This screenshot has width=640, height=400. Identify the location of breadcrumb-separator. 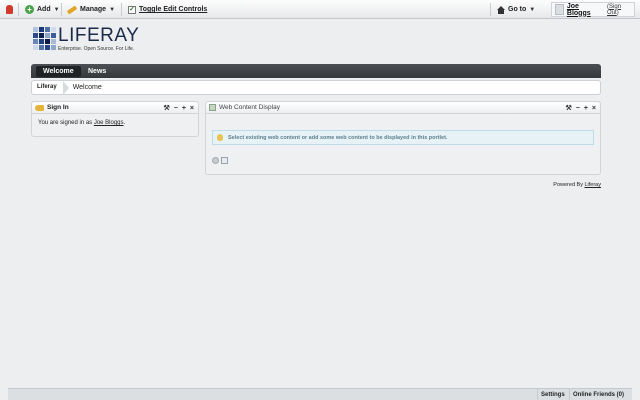
(65, 87).